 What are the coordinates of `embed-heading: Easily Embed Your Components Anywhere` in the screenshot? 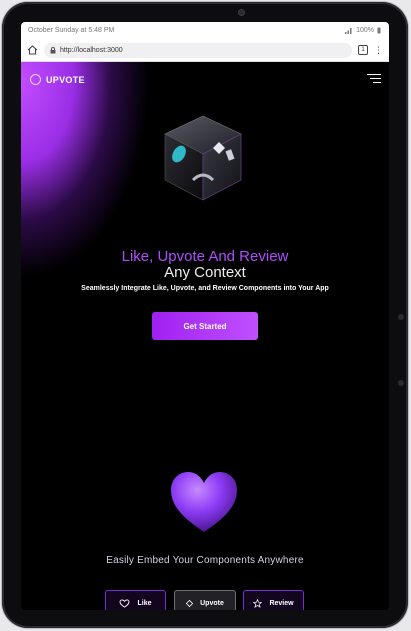 It's located at (205, 560).